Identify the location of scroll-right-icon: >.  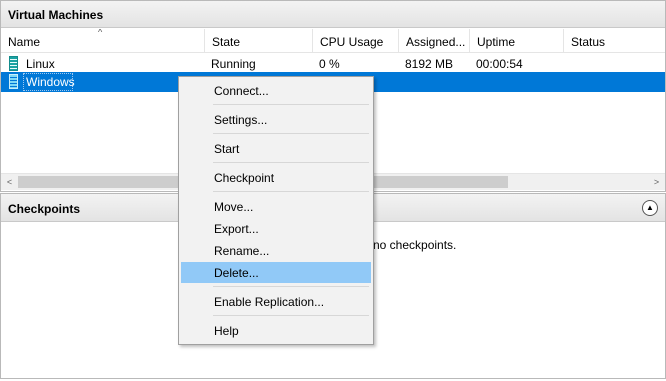
(656, 182).